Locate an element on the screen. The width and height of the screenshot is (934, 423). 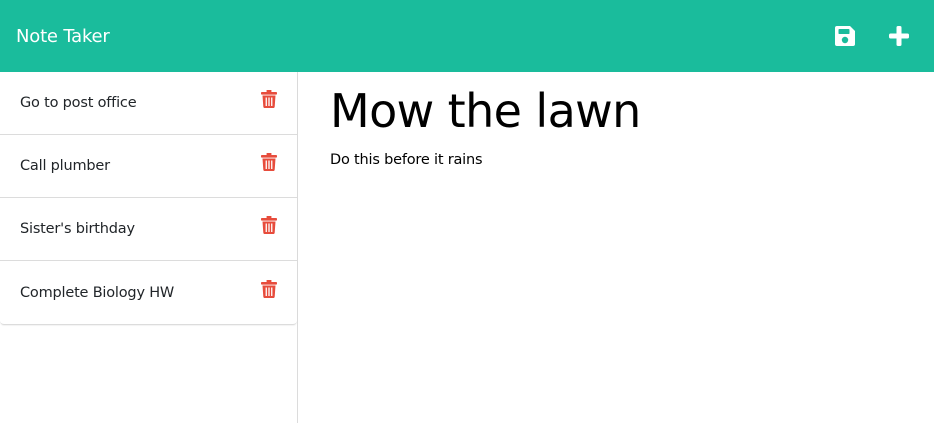
note-text-field: Do this before it rains is located at coordinates (625, 160).